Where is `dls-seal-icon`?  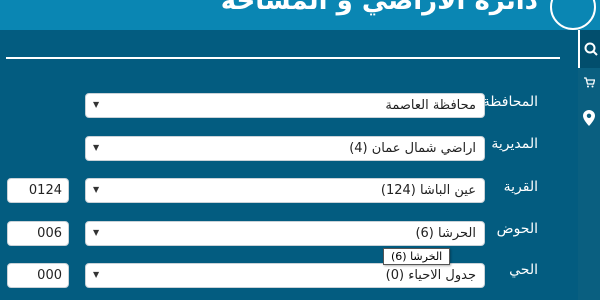
dls-seal-icon is located at coordinates (573, 15).